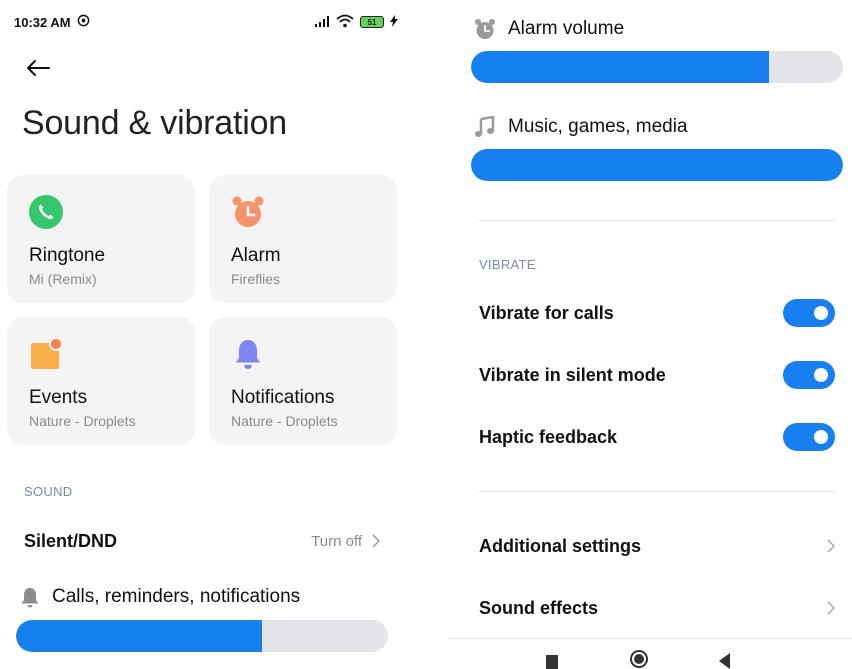  I want to click on alarm-tile: Alarm Fireflies, so click(303, 239).